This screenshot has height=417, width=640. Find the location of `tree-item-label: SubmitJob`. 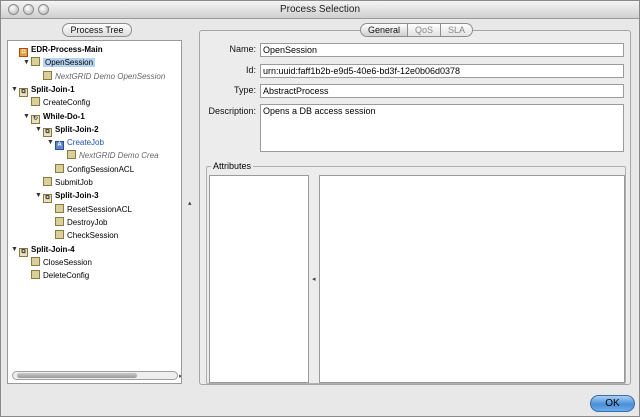

tree-item-label: SubmitJob is located at coordinates (74, 182).